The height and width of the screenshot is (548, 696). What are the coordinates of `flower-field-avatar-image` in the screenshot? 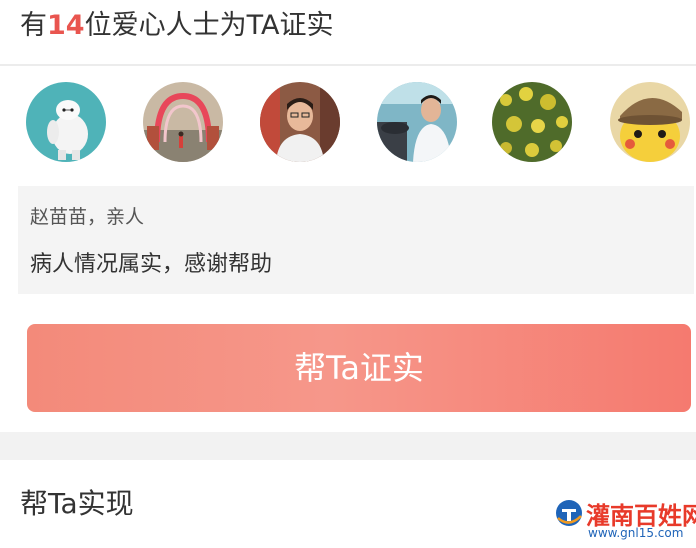 It's located at (532, 122).